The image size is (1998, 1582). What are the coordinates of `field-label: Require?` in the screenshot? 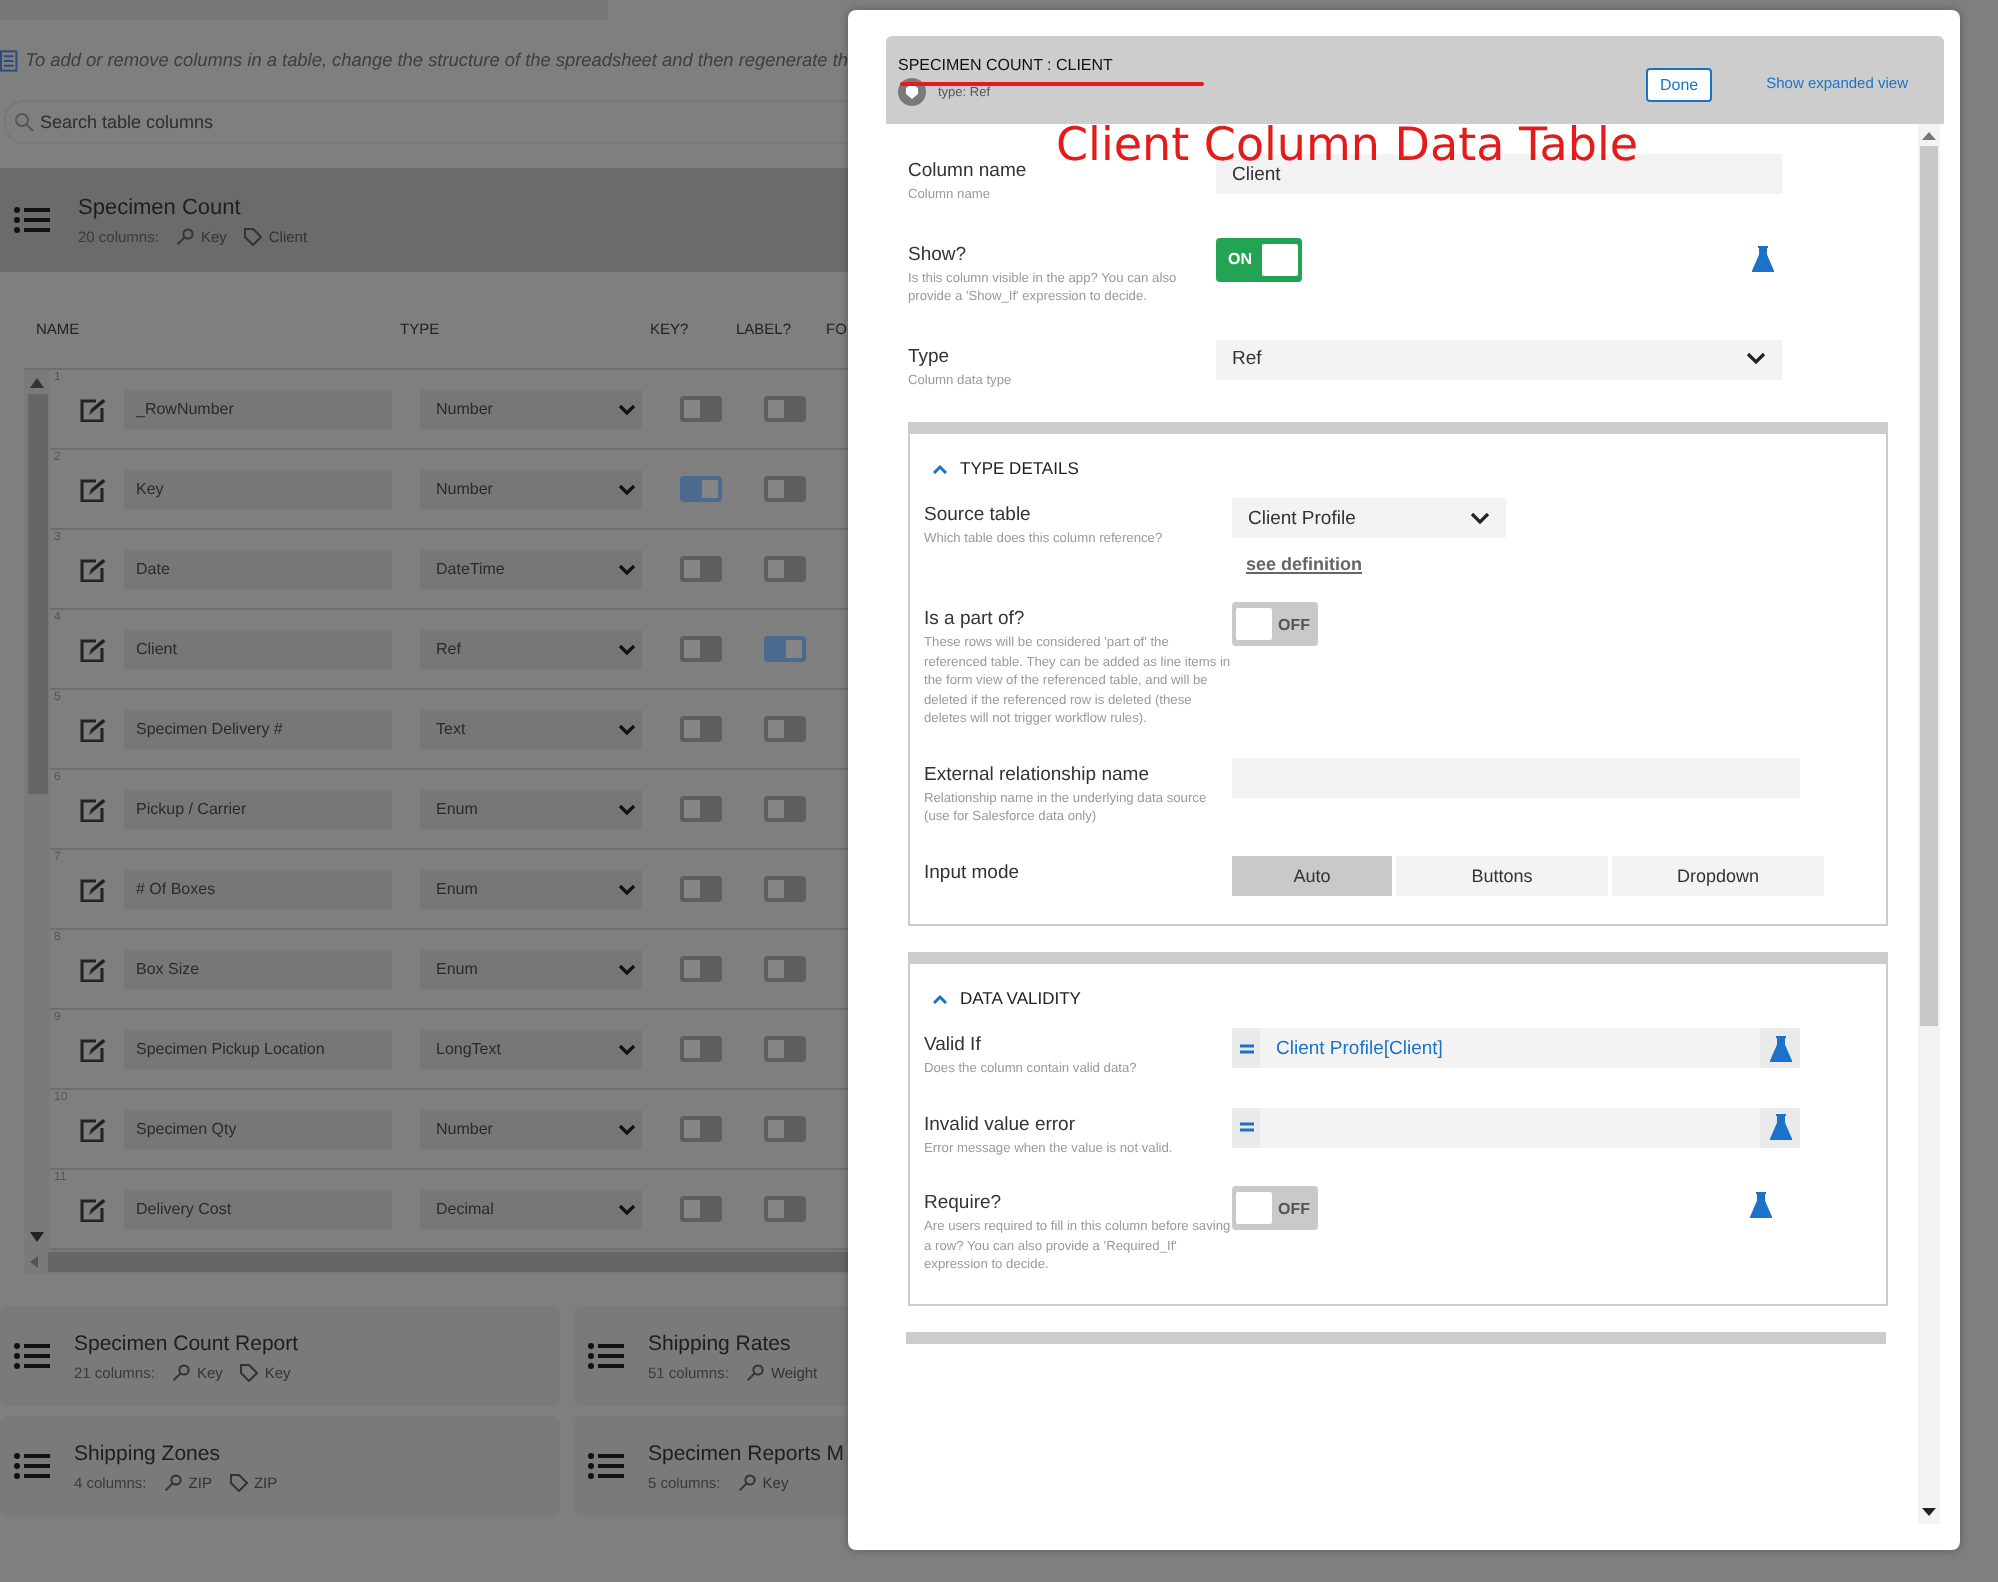 It's located at (964, 1203).